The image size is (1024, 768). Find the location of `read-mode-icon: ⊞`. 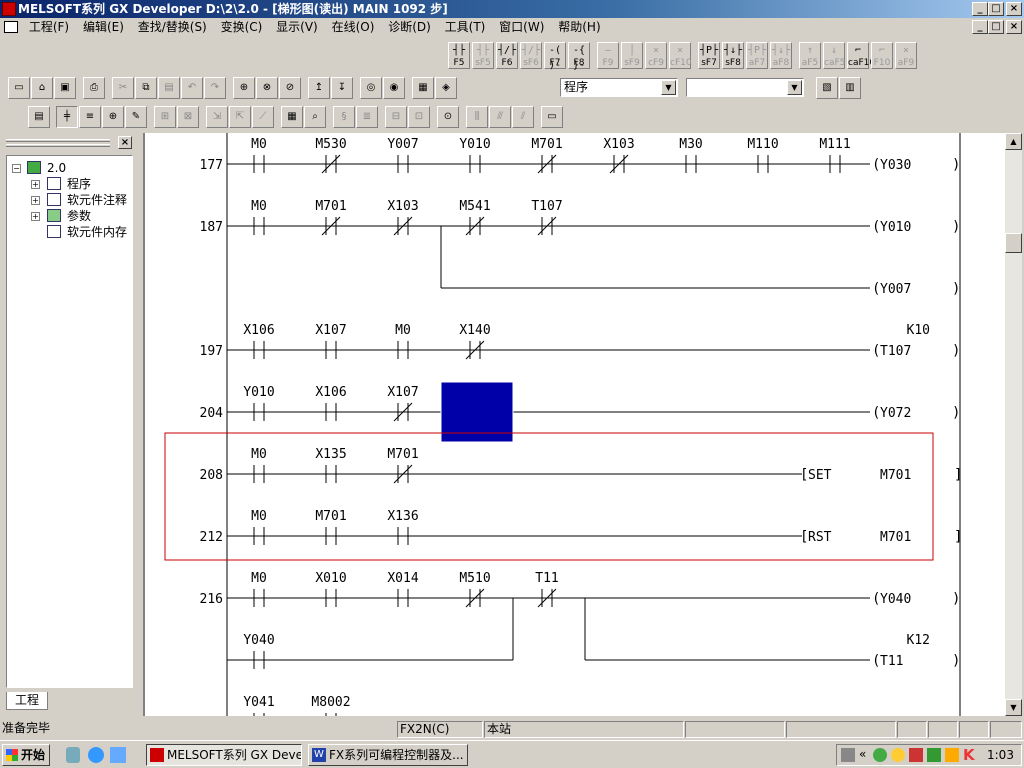

read-mode-icon: ⊞ is located at coordinates (165, 117).